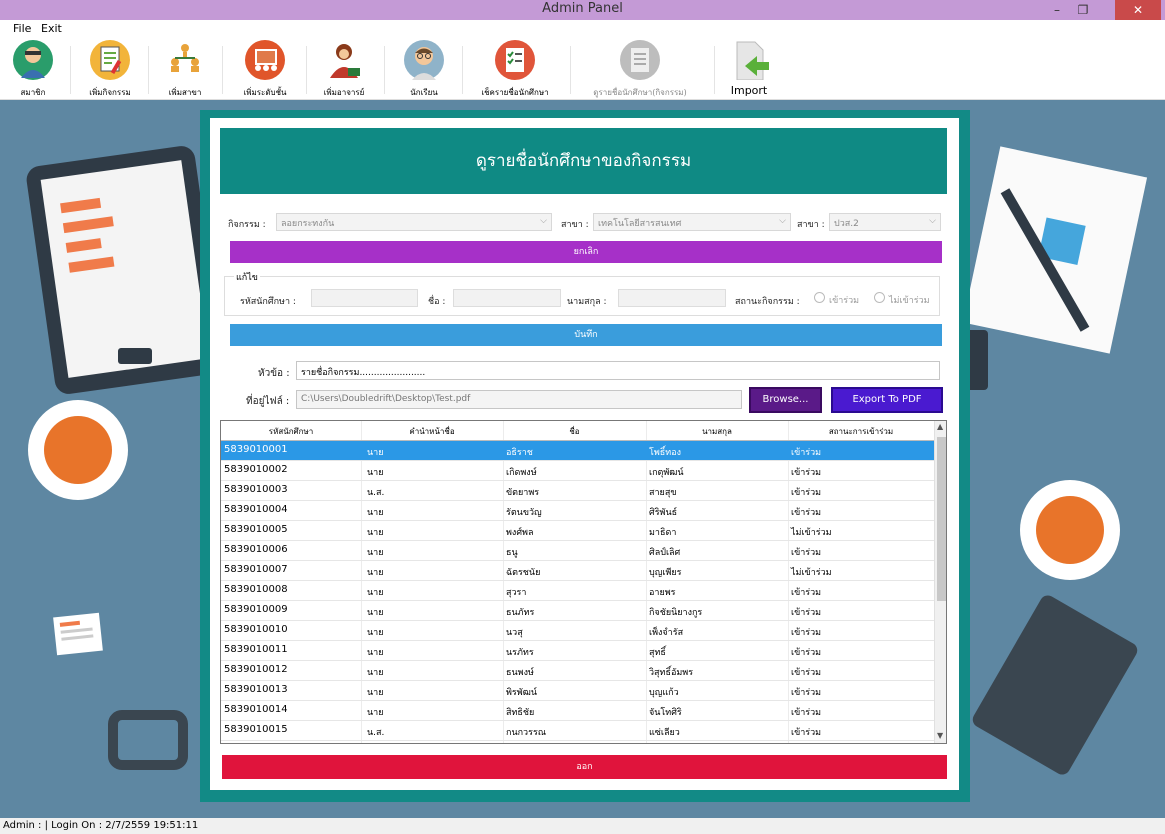  What do you see at coordinates (256, 729) in the screenshot?
I see `cell-student-id: 5839010015` at bounding box center [256, 729].